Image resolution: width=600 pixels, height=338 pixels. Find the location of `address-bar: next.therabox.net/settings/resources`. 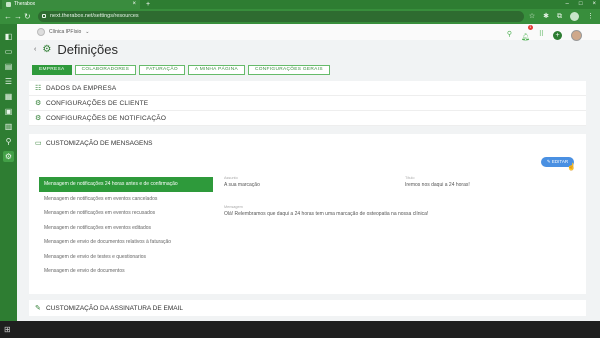

address-bar: next.therabox.net/settings/resources is located at coordinates (281, 16).